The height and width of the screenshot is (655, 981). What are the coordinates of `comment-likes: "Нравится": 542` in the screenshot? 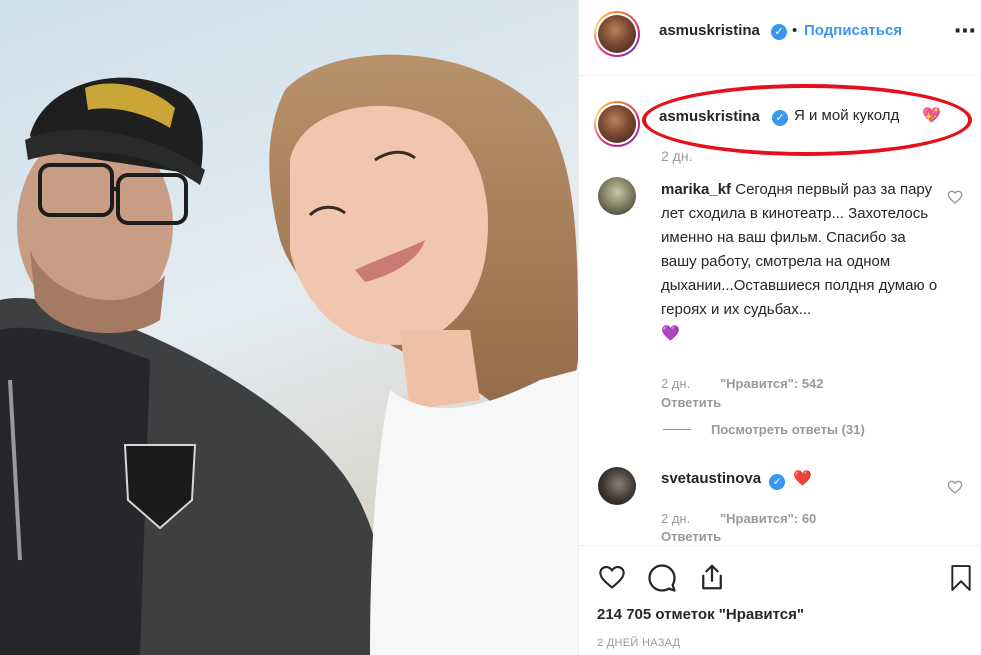 It's located at (772, 383).